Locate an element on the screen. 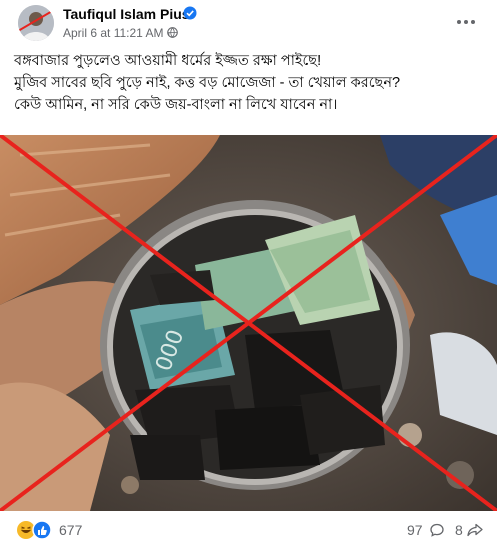 Image resolution: width=497 pixels, height=548 pixels. more-options-icon is located at coordinates (466, 22).